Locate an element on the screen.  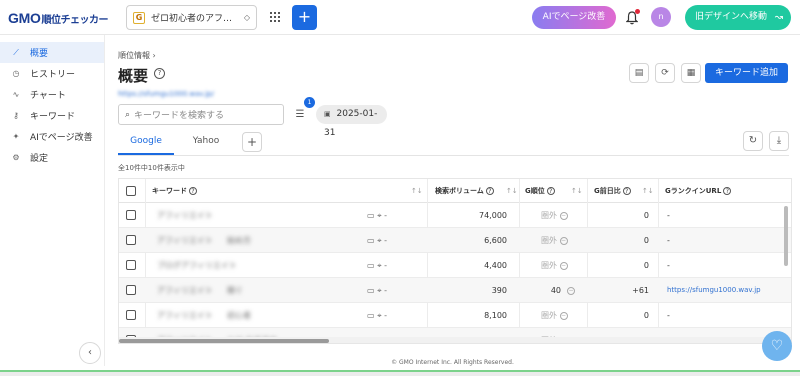
page-title: 概要 is located at coordinates (133, 76).